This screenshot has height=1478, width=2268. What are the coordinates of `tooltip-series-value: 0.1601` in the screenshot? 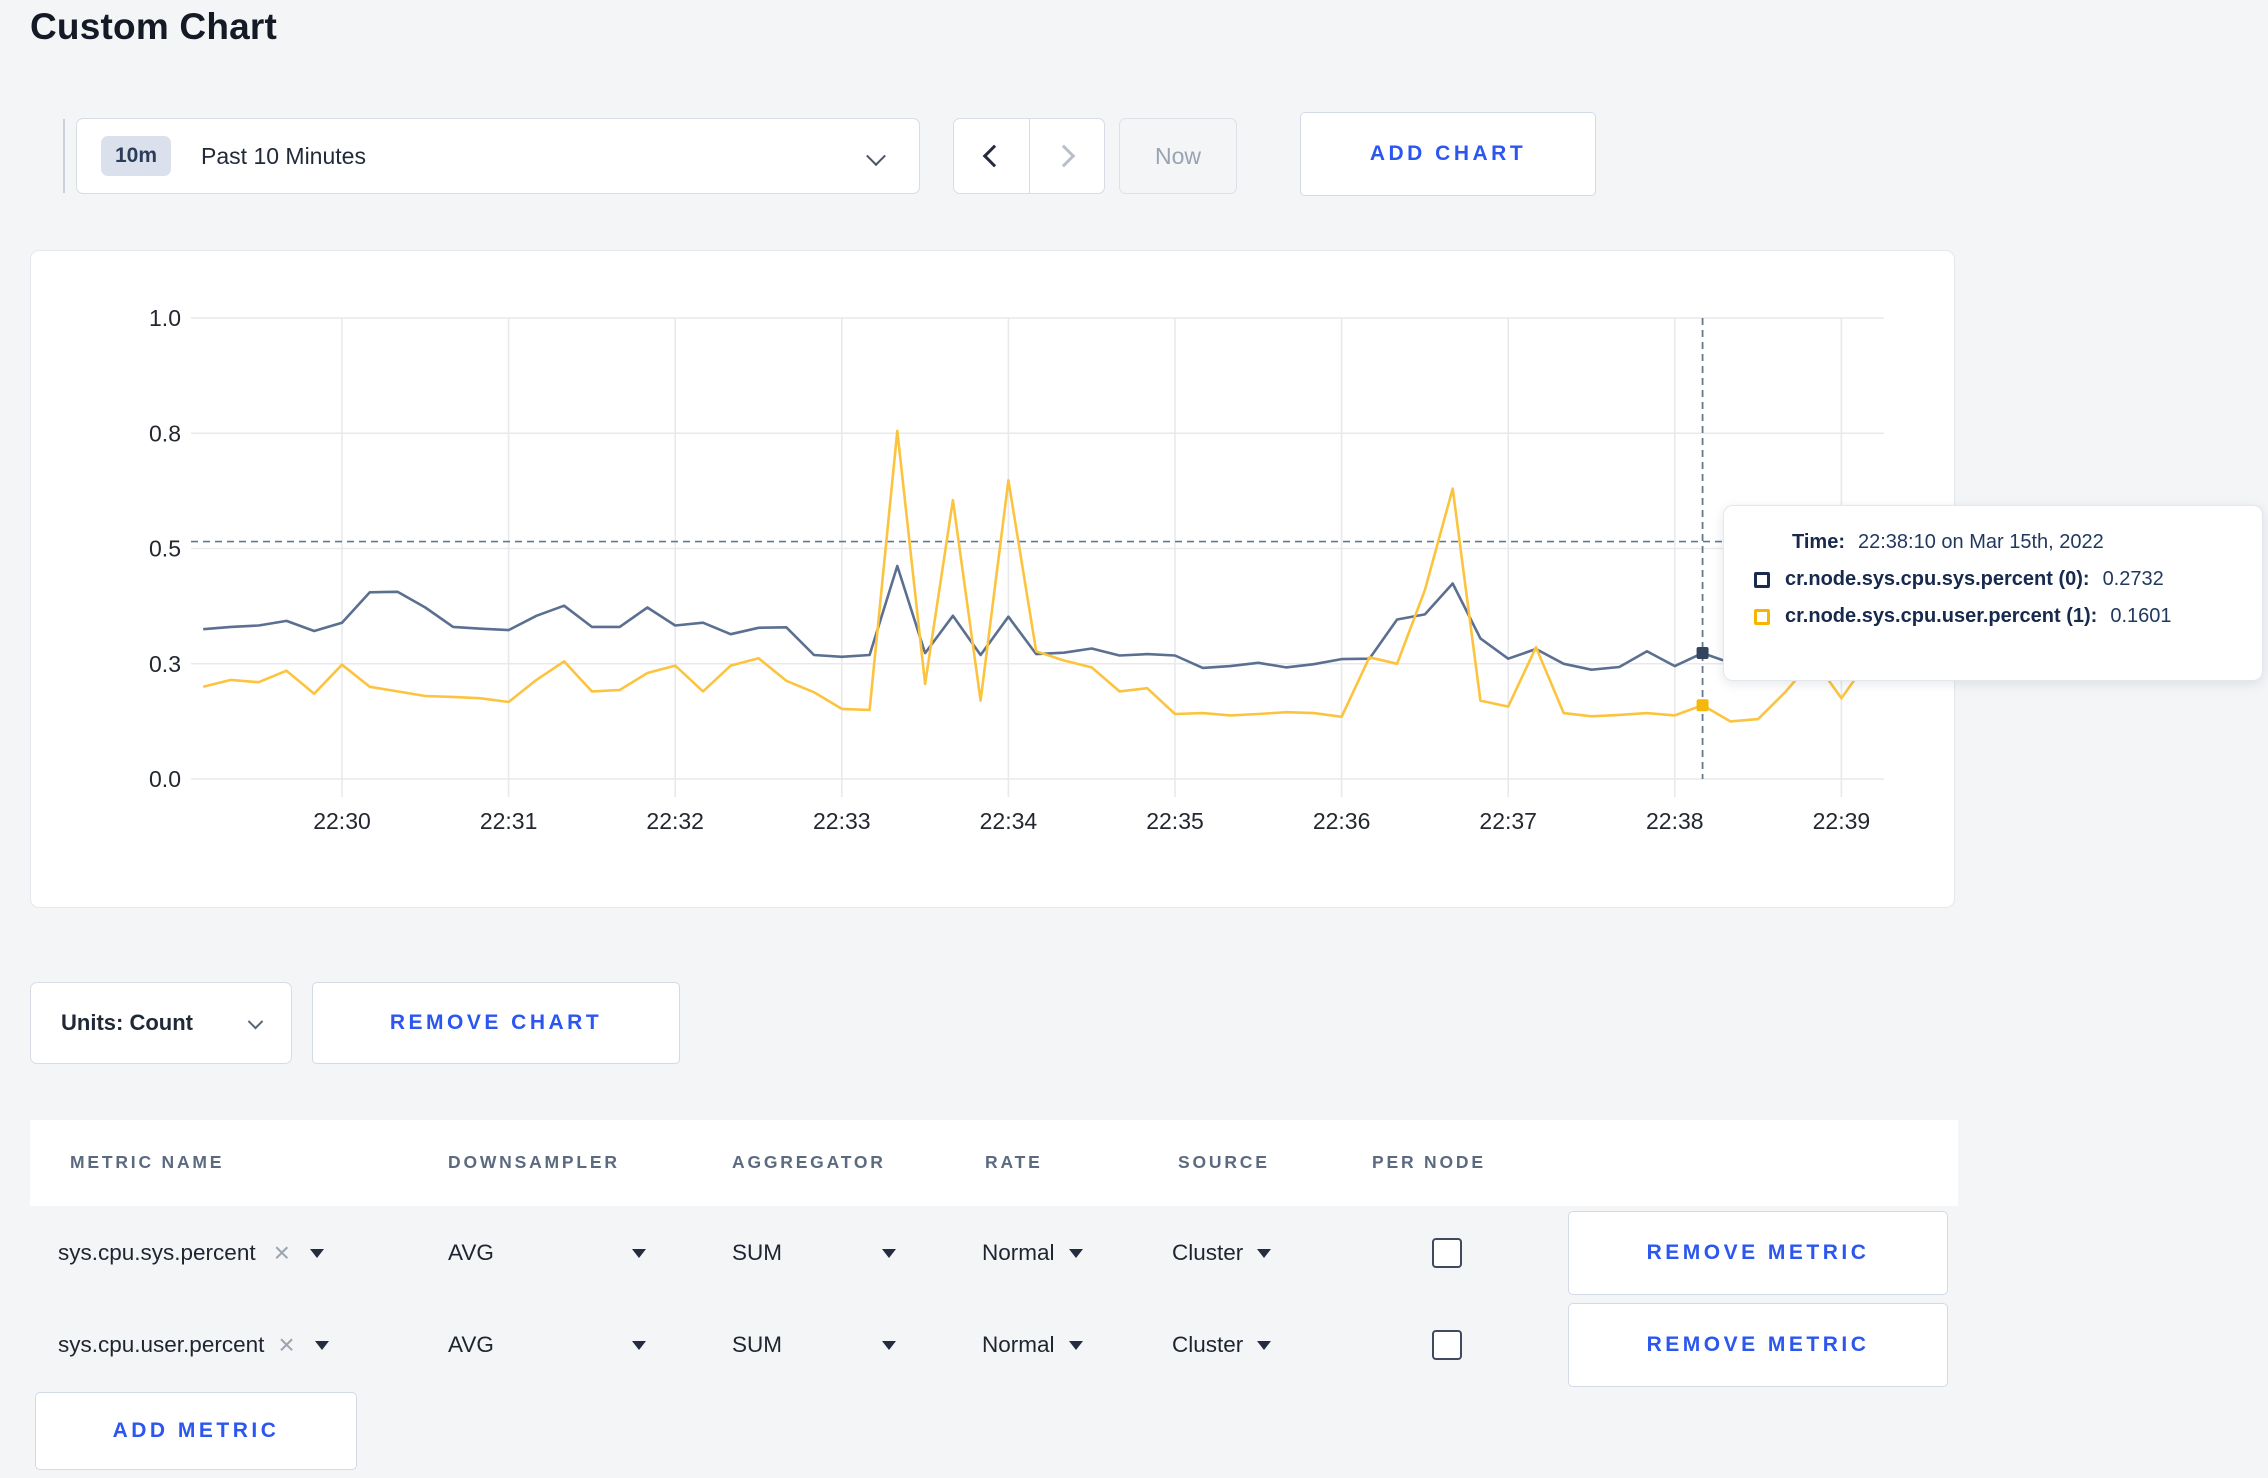 It's located at (2141, 616).